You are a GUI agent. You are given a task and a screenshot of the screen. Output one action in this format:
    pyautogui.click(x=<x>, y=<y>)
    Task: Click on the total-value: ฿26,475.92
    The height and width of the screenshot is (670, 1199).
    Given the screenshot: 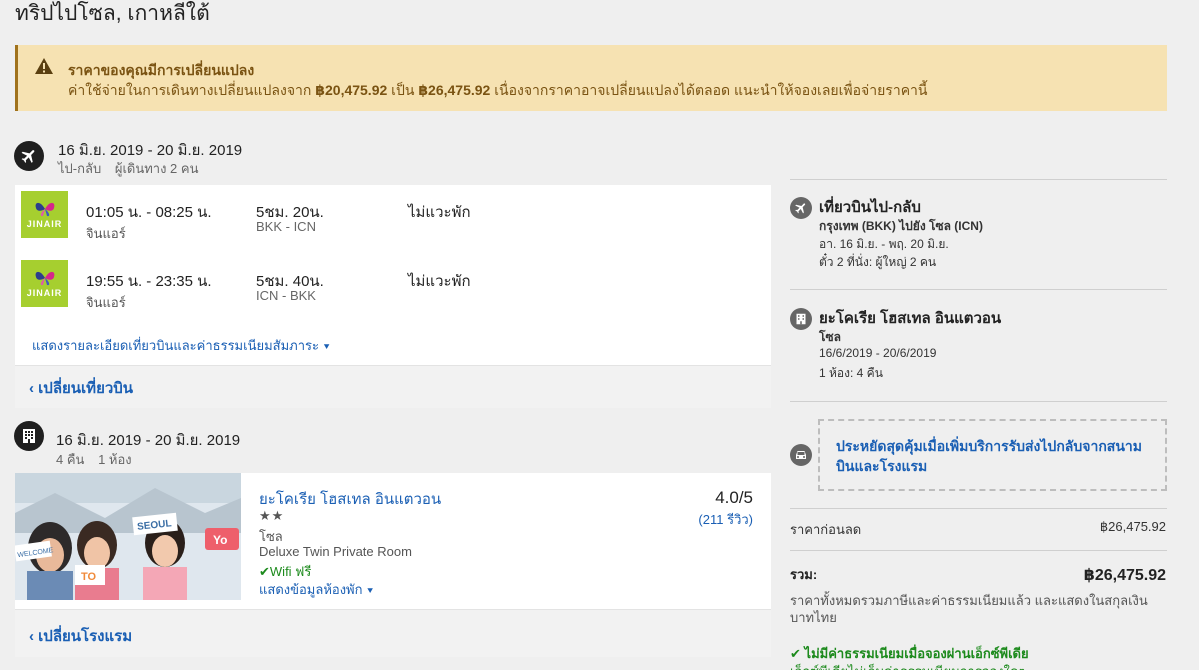 What is the action you would take?
    pyautogui.click(x=1124, y=575)
    